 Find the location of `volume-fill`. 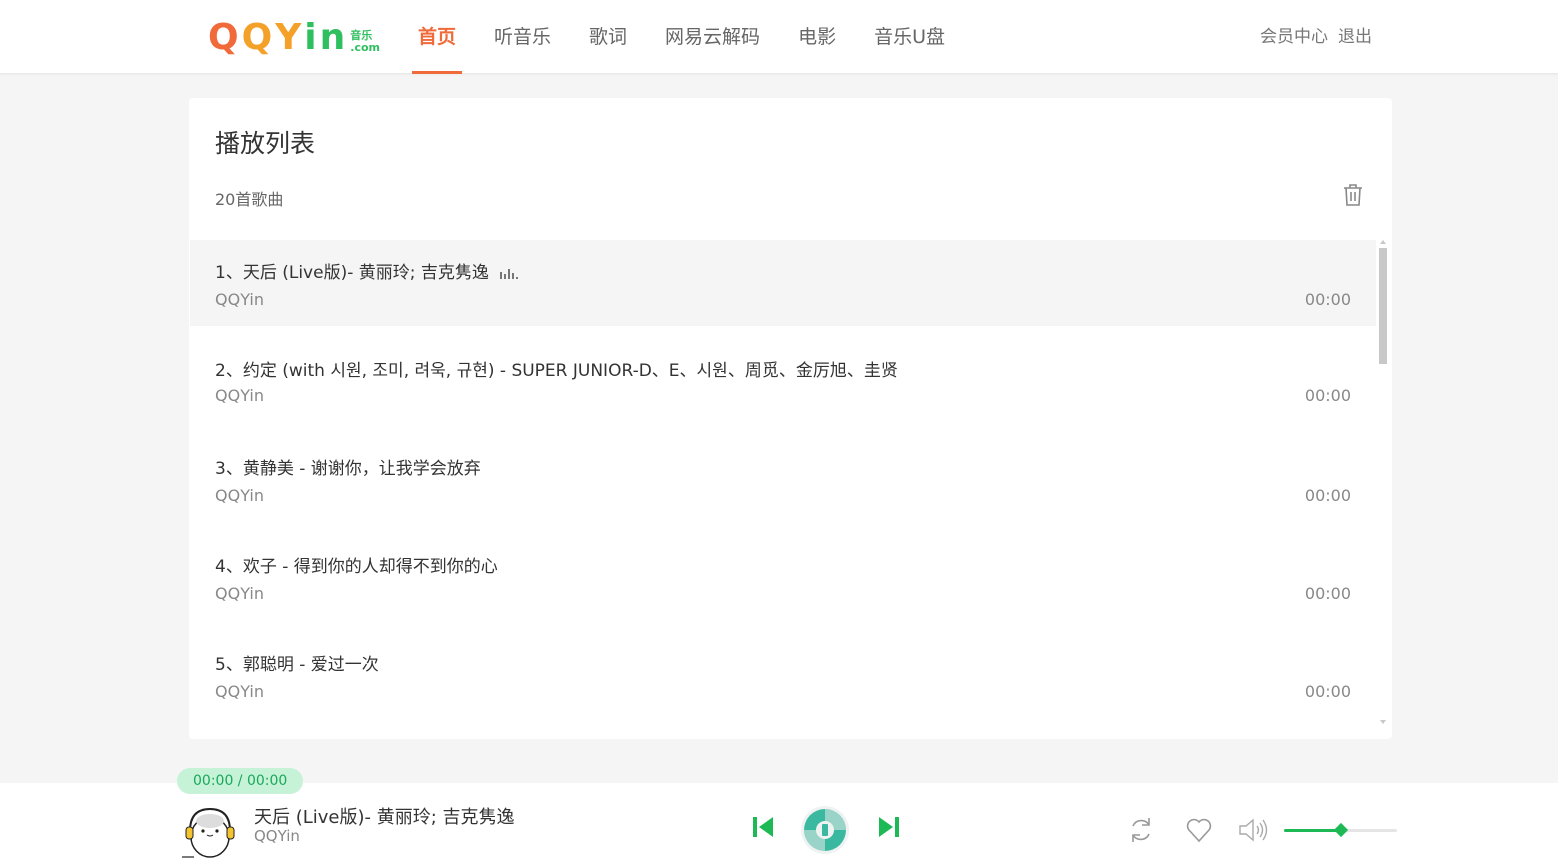

volume-fill is located at coordinates (1312, 830).